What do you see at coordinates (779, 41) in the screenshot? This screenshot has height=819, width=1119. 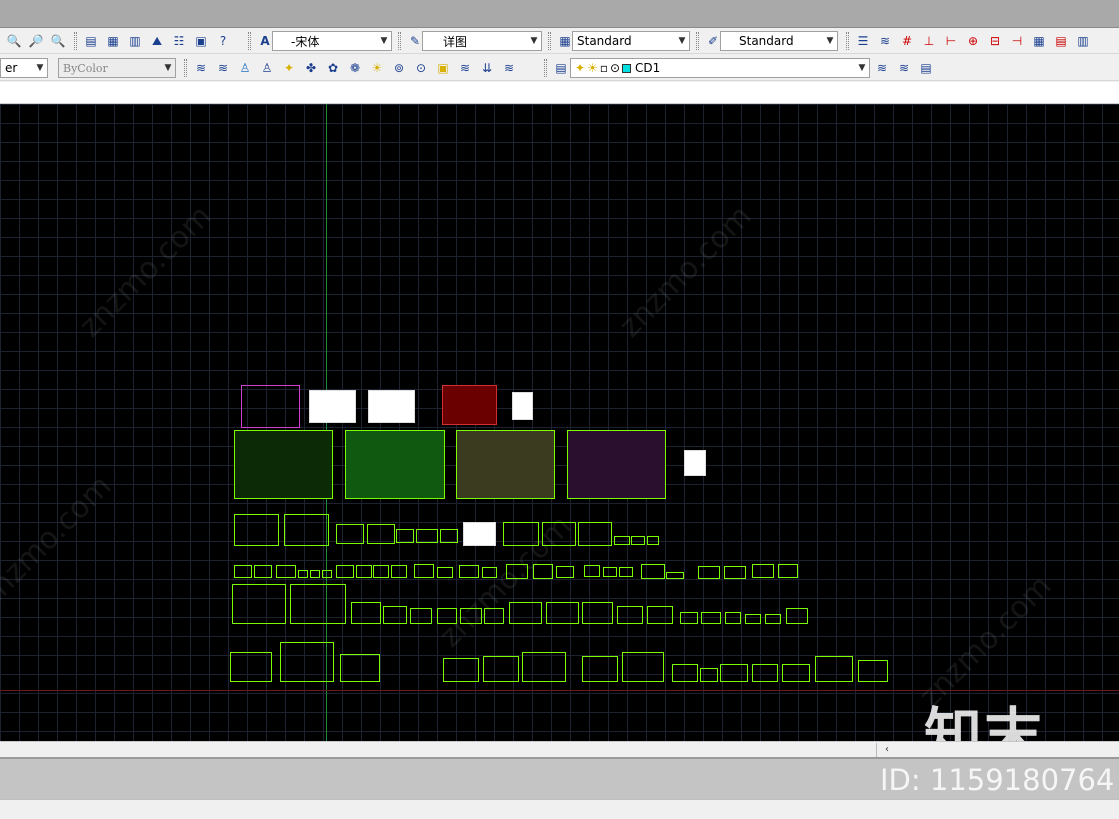 I see `multileader-style-combo: Standard ▼` at bounding box center [779, 41].